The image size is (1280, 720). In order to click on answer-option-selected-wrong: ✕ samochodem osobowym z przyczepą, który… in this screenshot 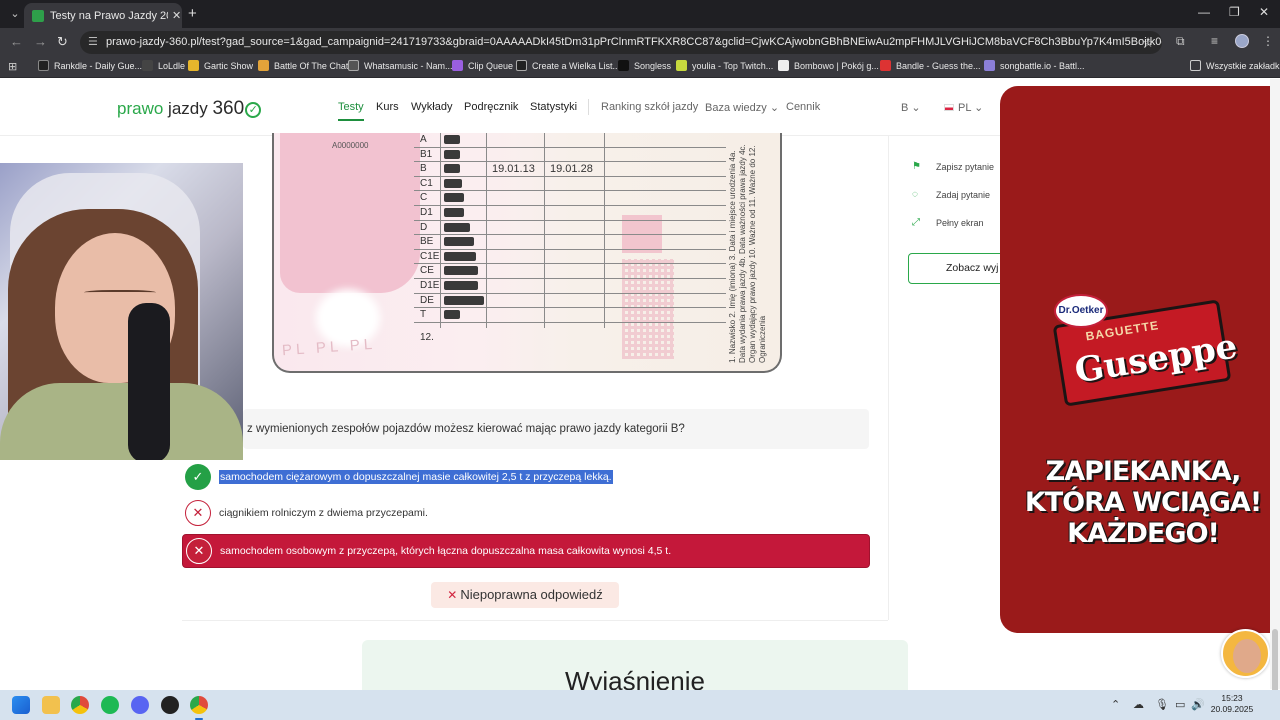, I will do `click(526, 551)`.